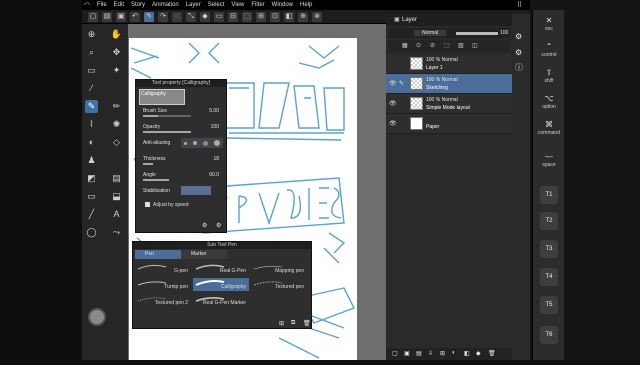  What do you see at coordinates (91, 34) in the screenshot?
I see `zoom-icon: ⊕` at bounding box center [91, 34].